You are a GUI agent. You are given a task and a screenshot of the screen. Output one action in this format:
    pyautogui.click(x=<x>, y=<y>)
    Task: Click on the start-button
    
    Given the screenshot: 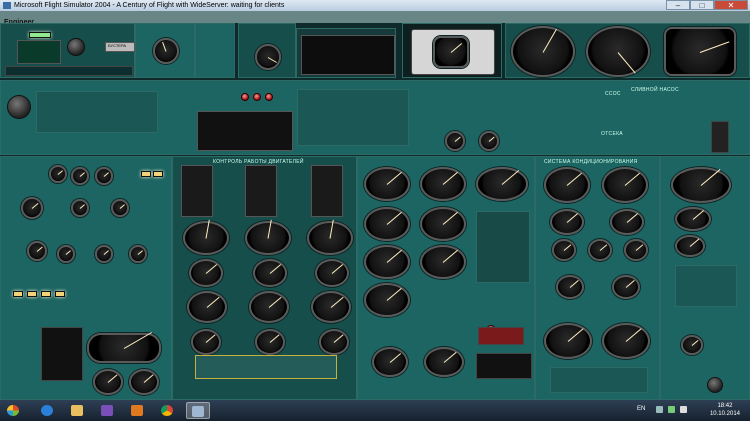 What is the action you would take?
    pyautogui.click(x=13, y=410)
    